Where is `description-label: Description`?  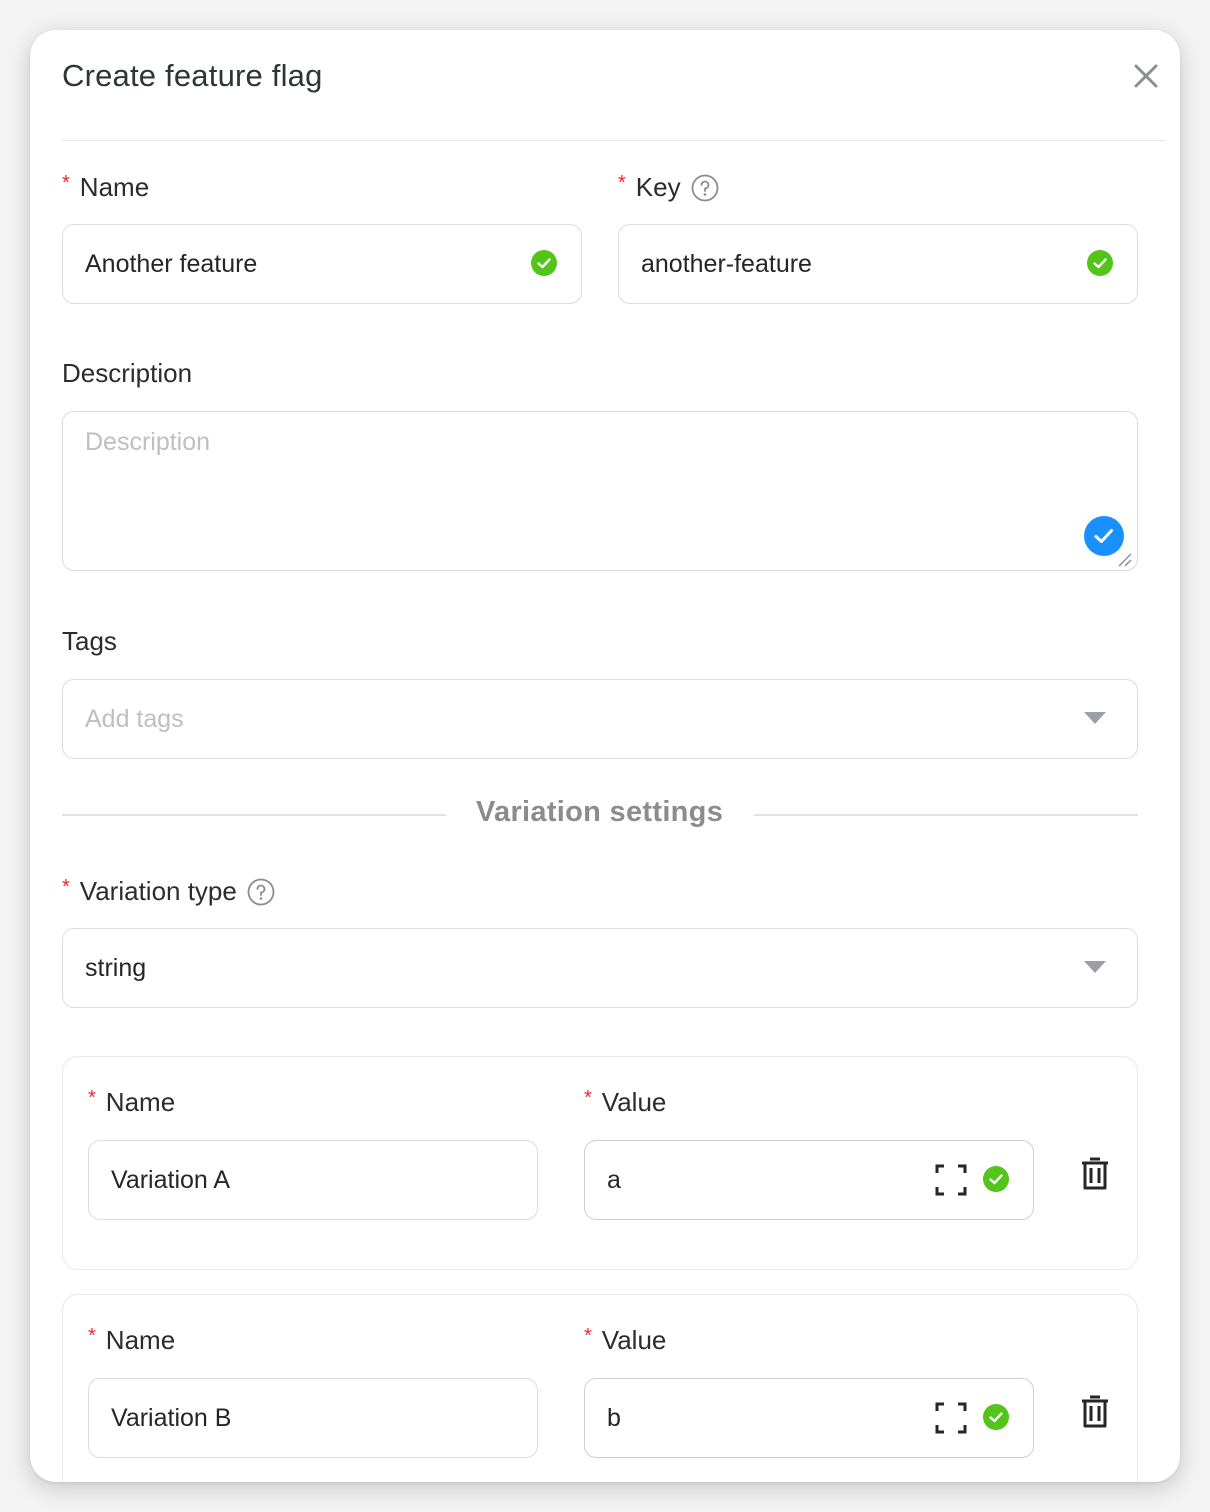 description-label: Description is located at coordinates (127, 373).